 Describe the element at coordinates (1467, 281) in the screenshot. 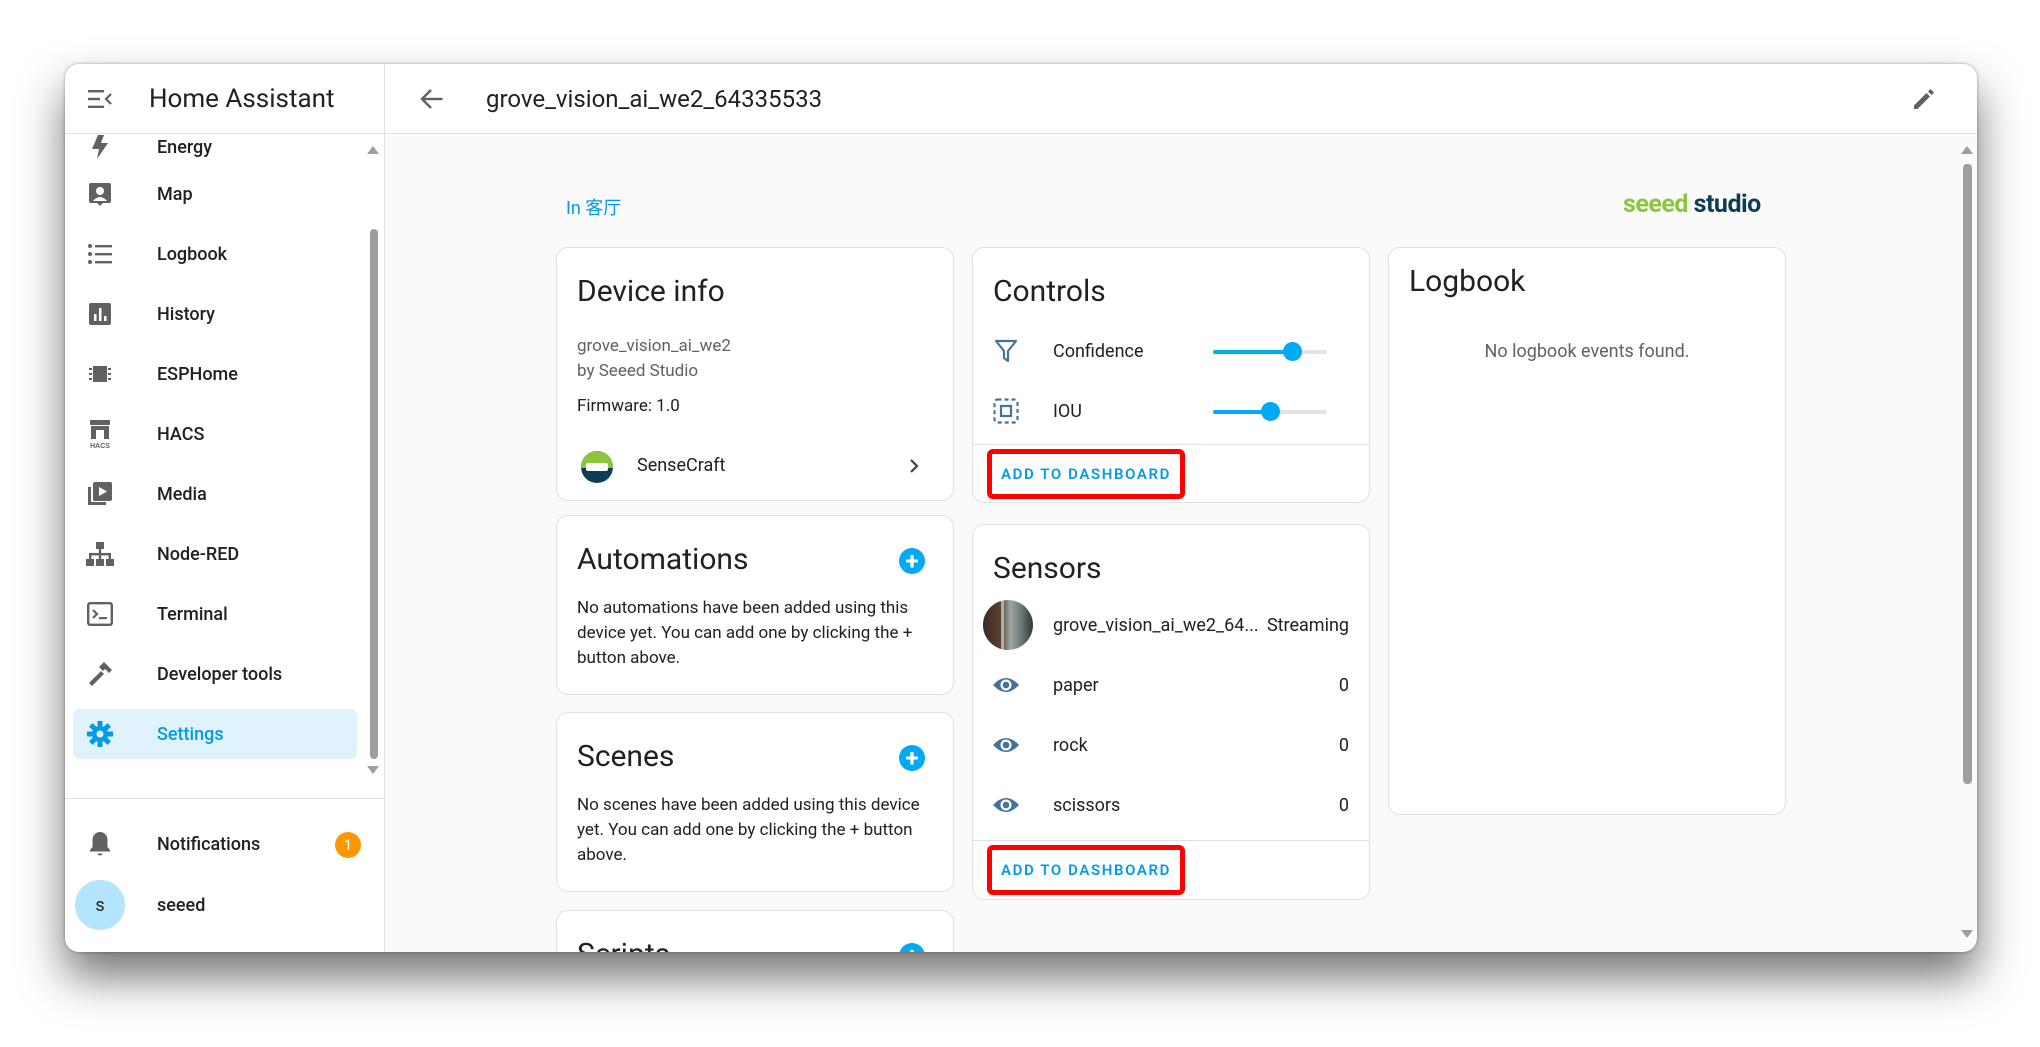

I see `card-title: Logbook` at that location.